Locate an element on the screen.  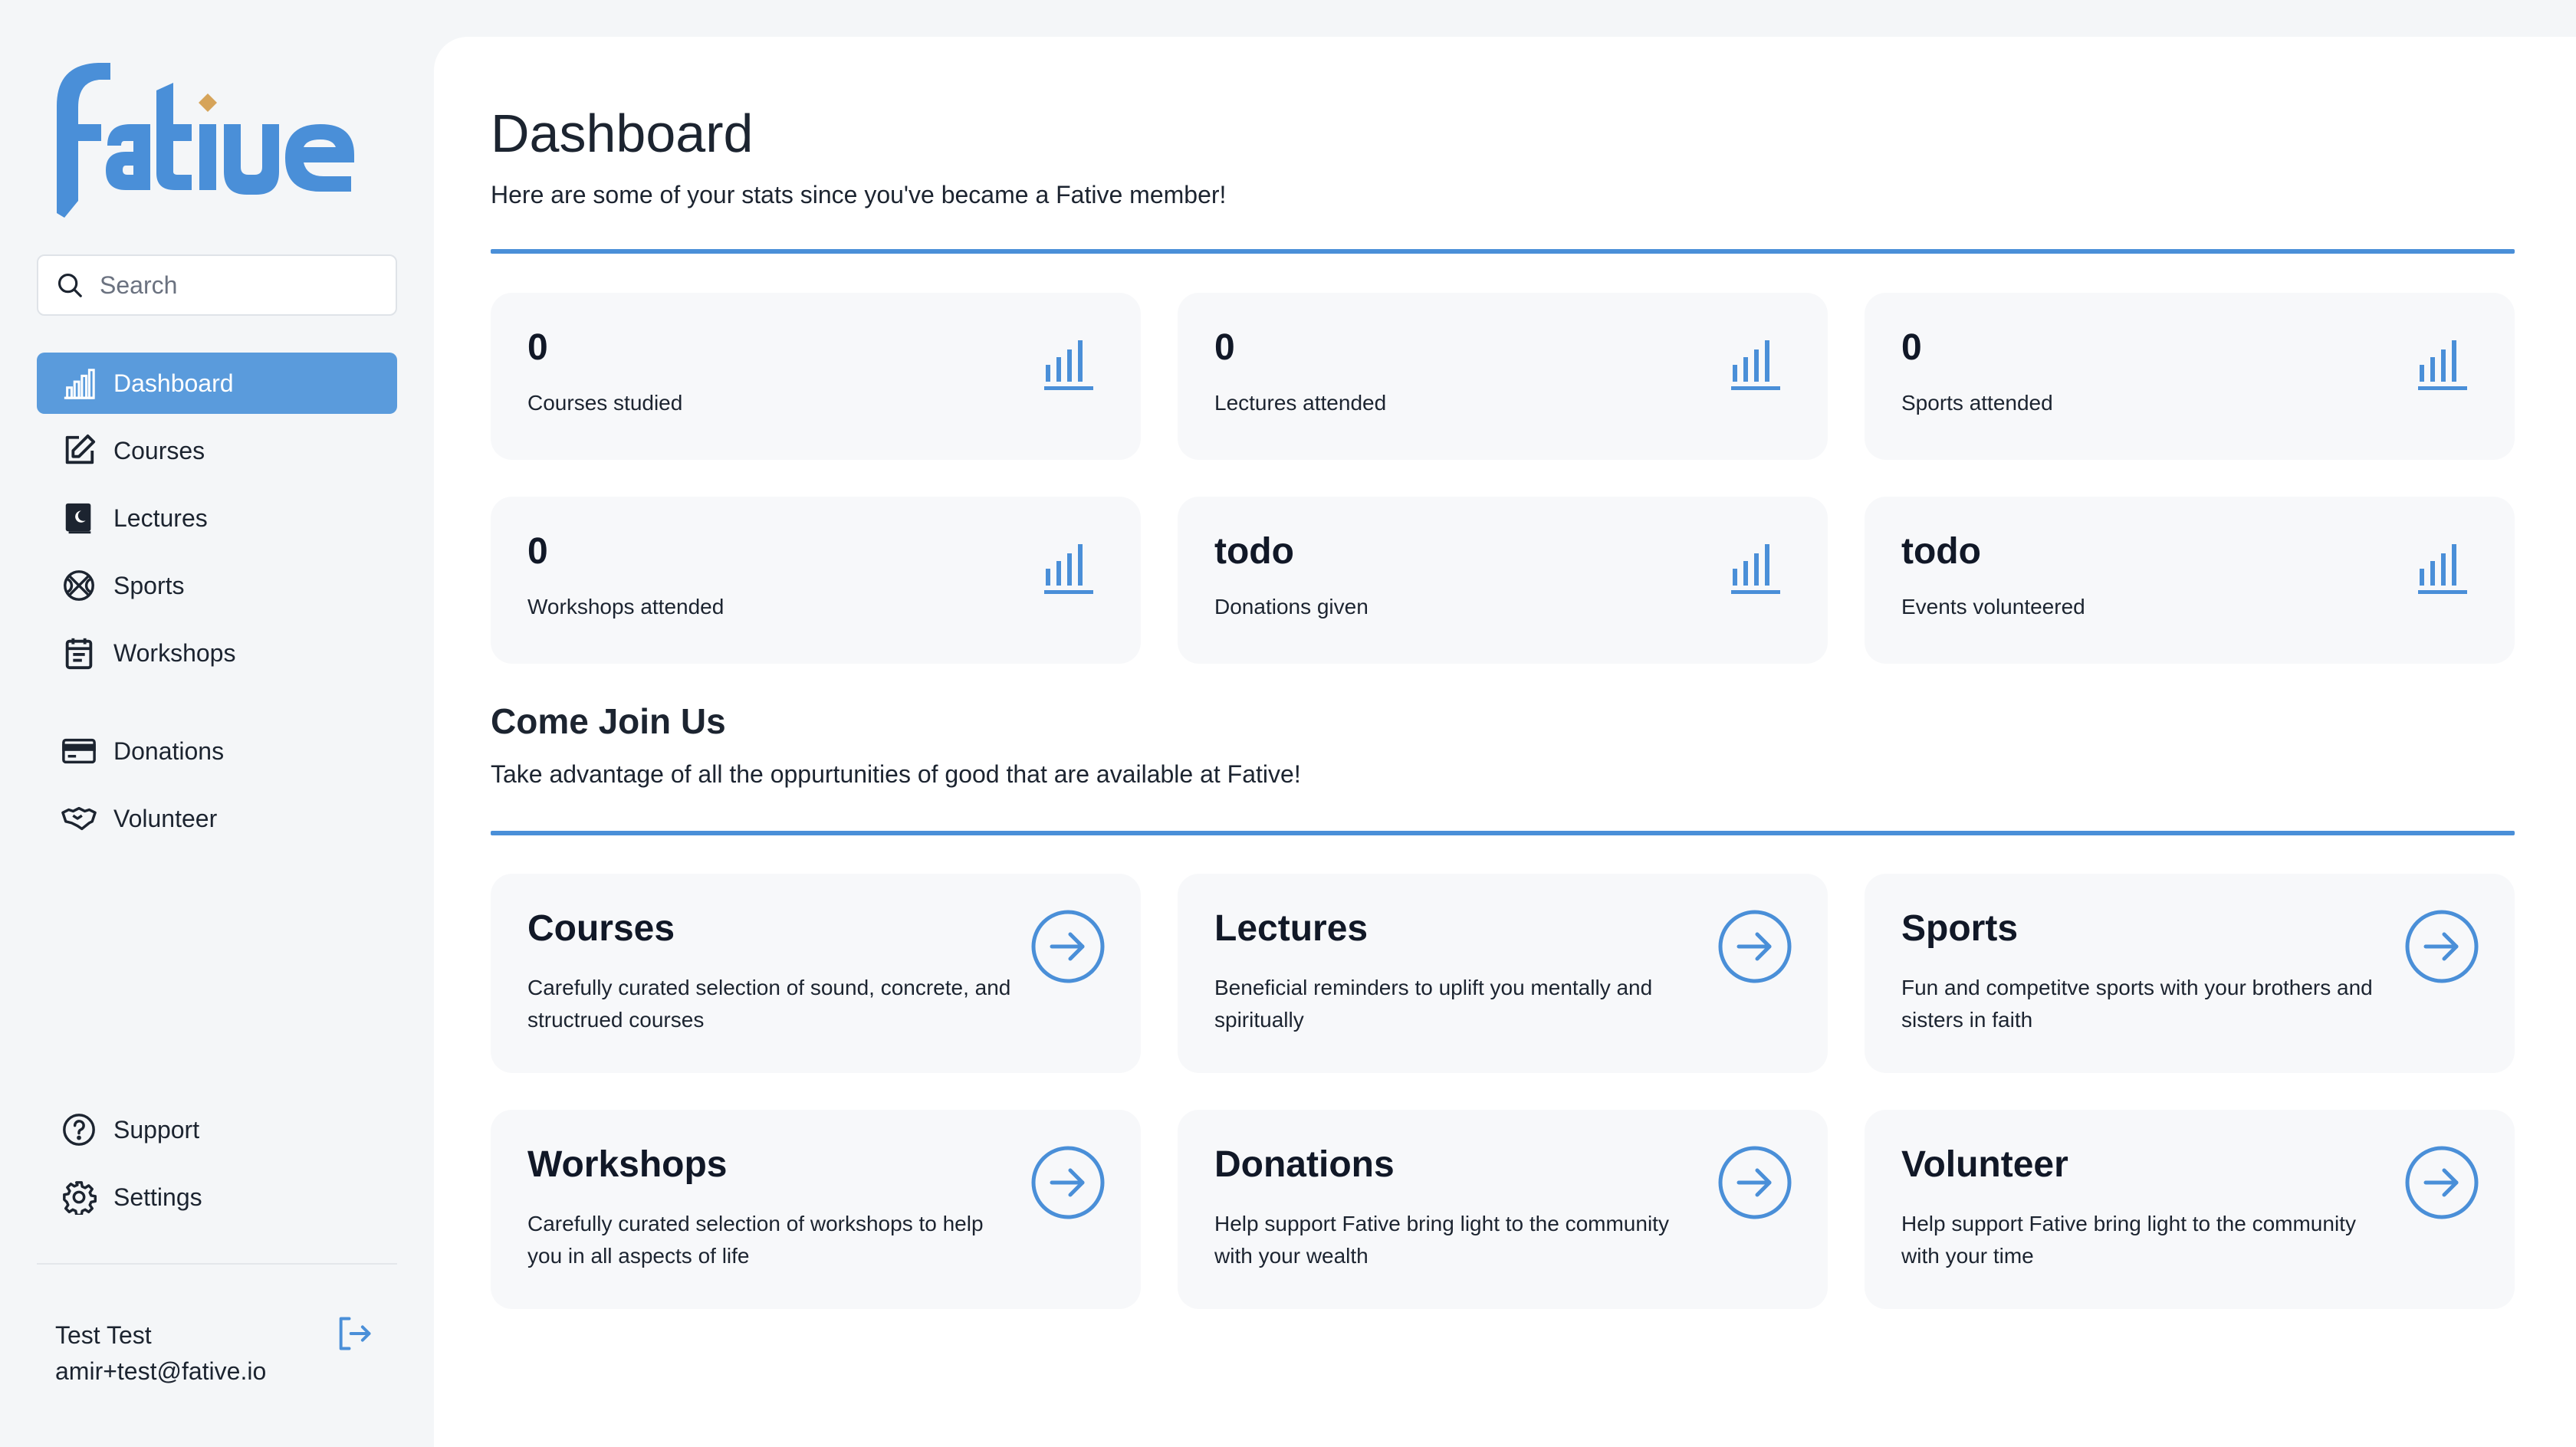
nav-item-workshops: Workshops is located at coordinates (217, 653).